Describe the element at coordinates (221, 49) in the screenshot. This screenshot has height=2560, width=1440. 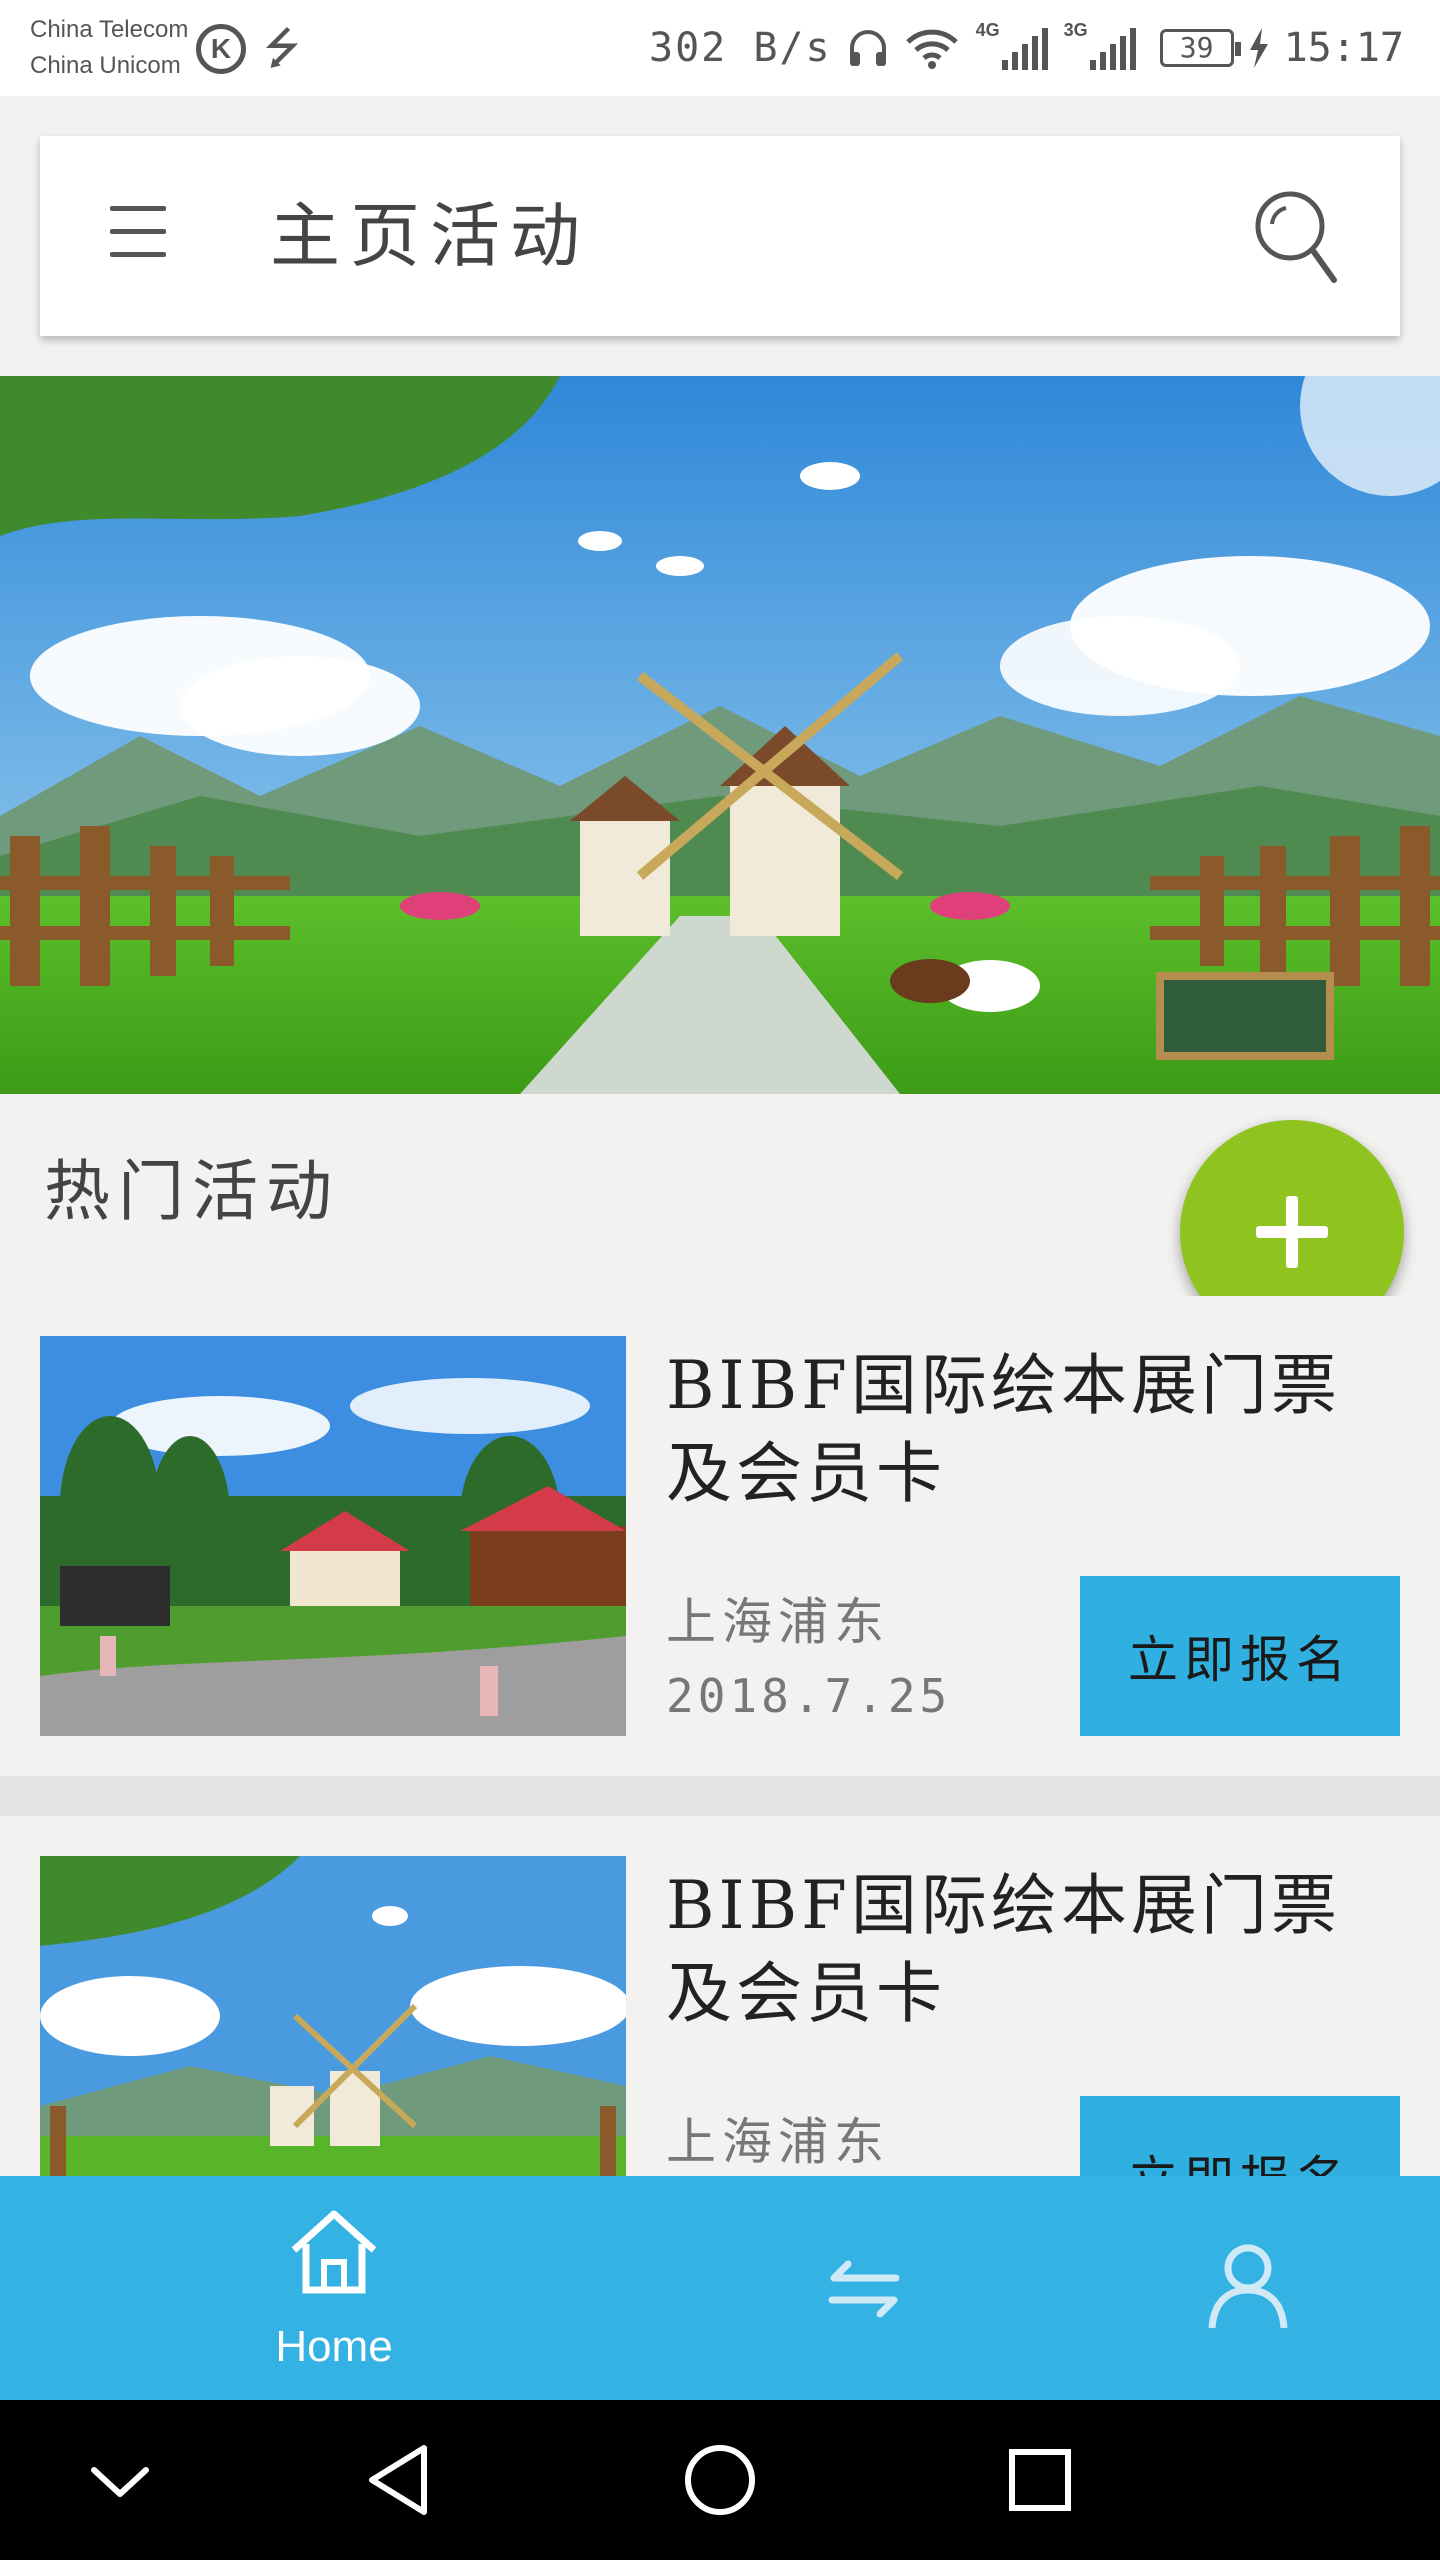
I see `k-app-icon: K` at that location.